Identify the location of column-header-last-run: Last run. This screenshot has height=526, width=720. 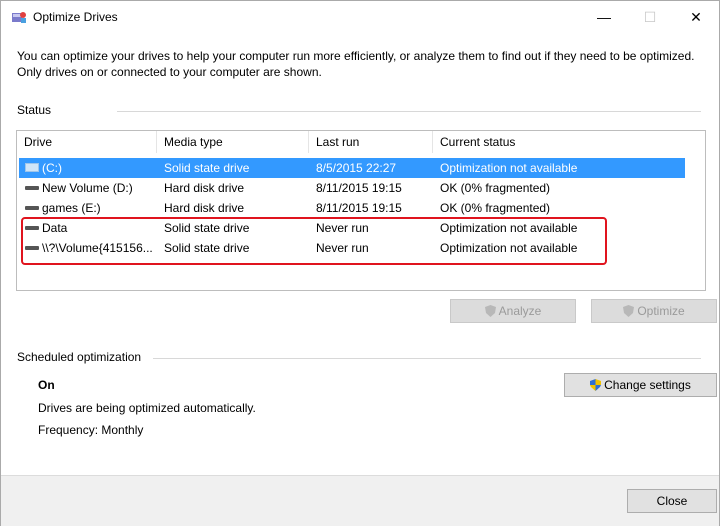
(371, 142).